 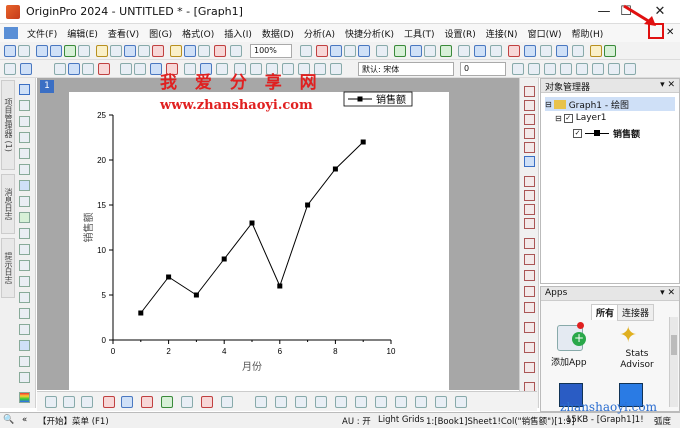 What do you see at coordinates (69, 402) in the screenshot?
I see `scatter-plot-icon` at bounding box center [69, 402].